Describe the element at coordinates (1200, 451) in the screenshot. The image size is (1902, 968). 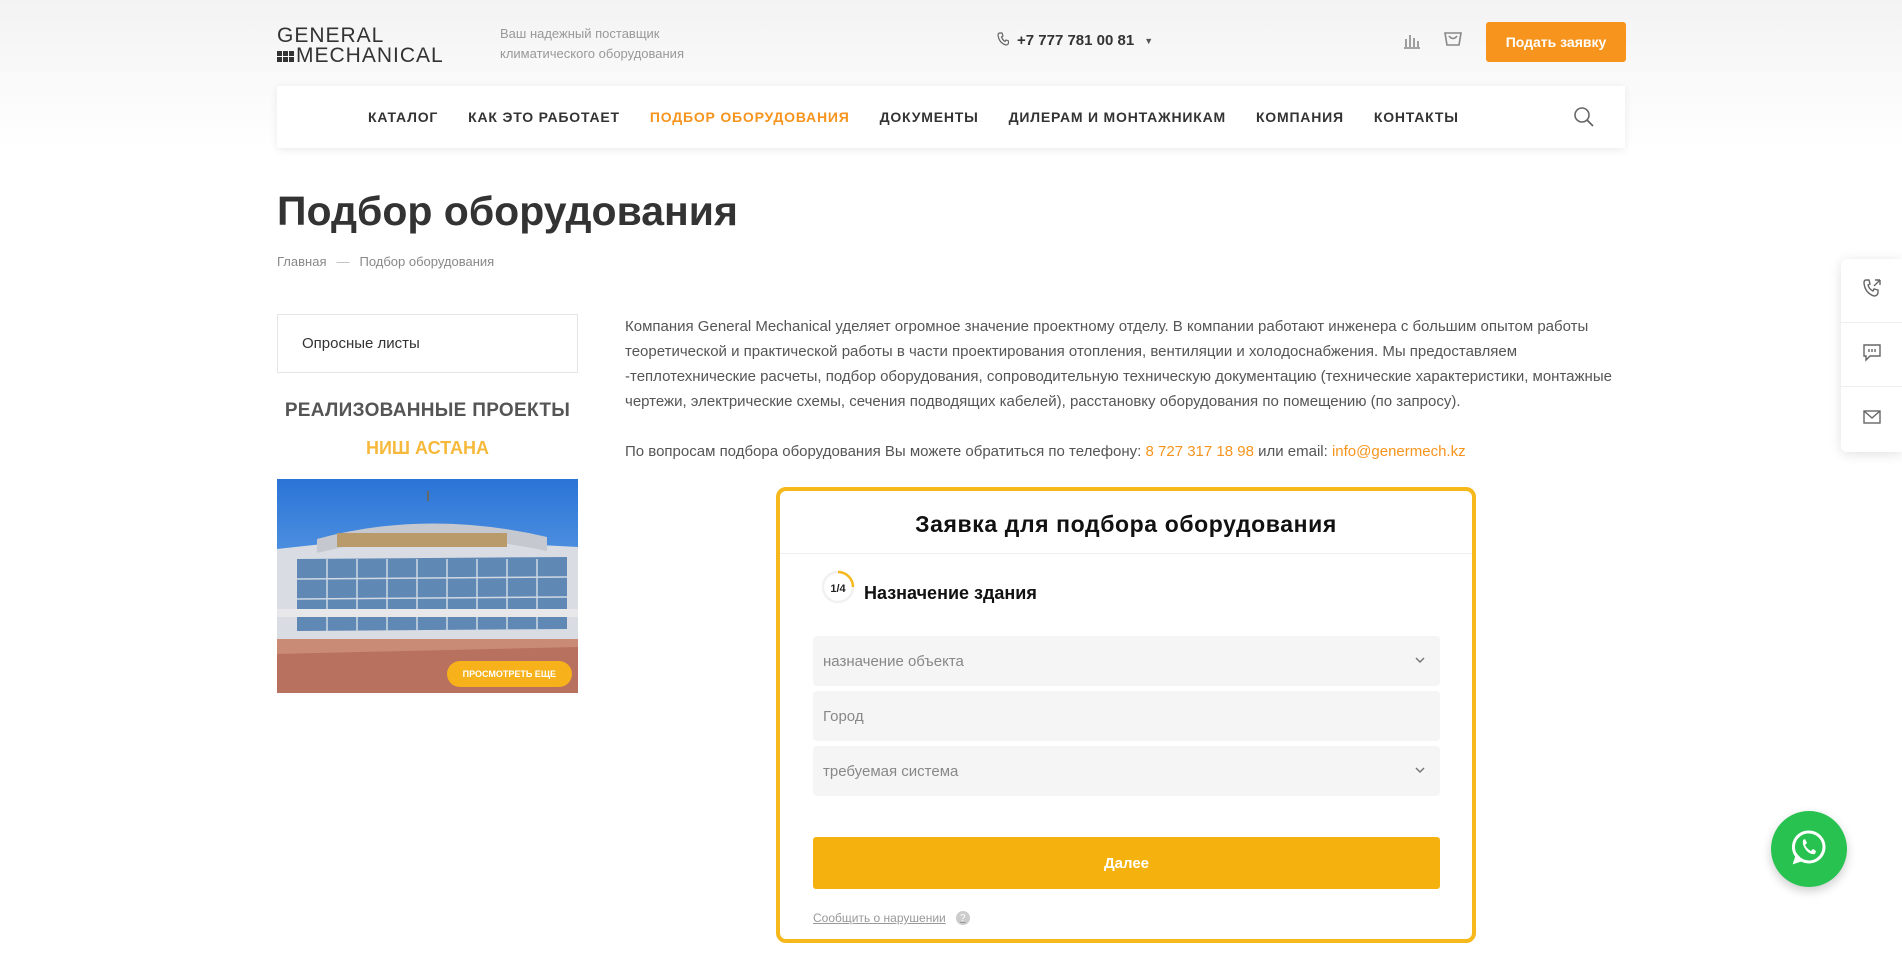
I see `contact-phone-link: 8 727 317 18 98` at that location.